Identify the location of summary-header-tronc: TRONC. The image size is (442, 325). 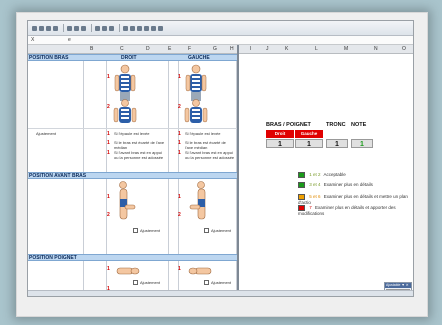
(336, 125).